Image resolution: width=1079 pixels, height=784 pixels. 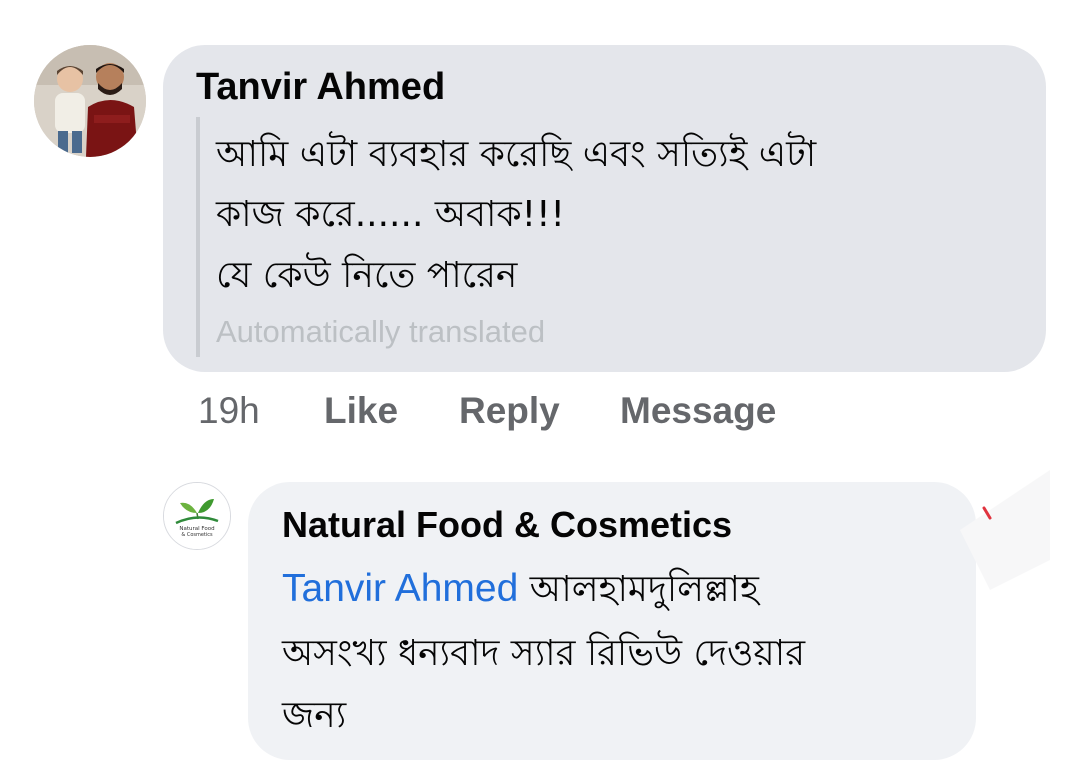 I want to click on page-avatar: Natural Food & Cosmetics, so click(x=197, y=516).